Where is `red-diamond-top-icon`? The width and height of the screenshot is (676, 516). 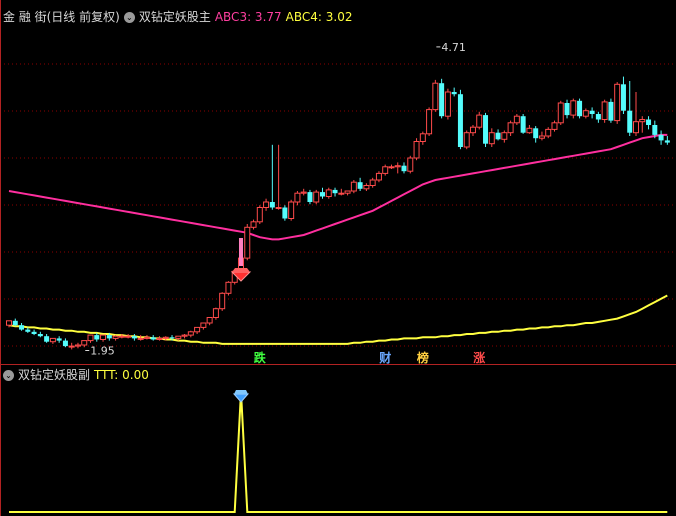 red-diamond-top-icon is located at coordinates (240, 270).